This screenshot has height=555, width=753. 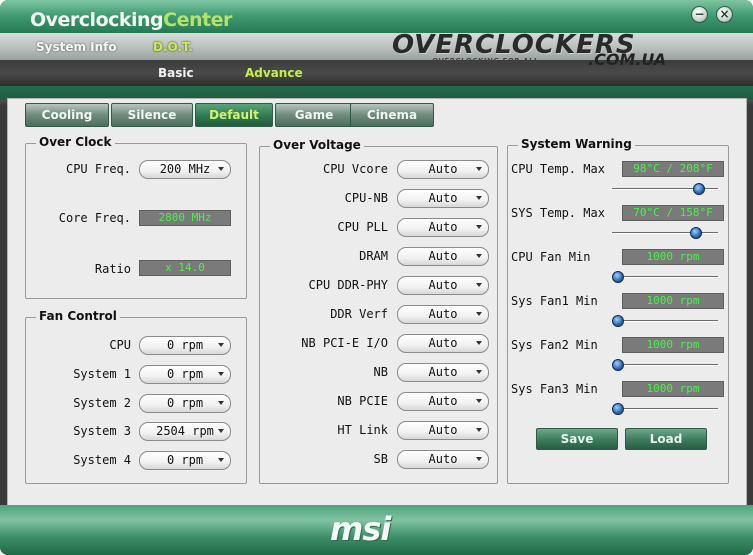 I want to click on fan-select-cpu: 0 rpm, so click(x=185, y=345).